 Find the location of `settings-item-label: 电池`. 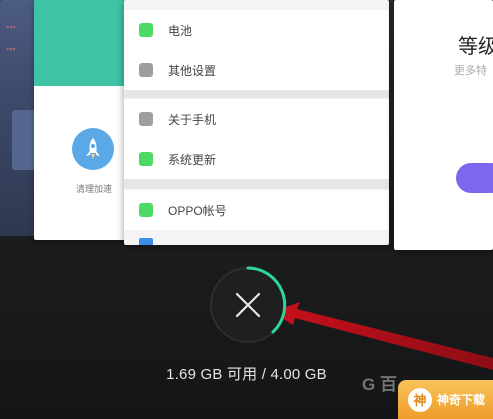

settings-item-label: 电池 is located at coordinates (180, 30).